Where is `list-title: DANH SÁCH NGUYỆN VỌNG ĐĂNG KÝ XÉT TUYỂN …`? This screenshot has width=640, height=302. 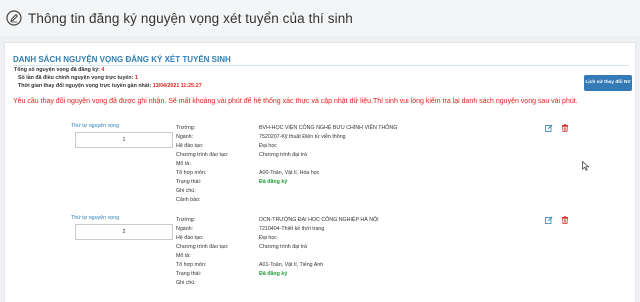
list-title: DANH SÁCH NGUYỆN VỌNG ĐĂNG KÝ XÉT TUYỂN … is located at coordinates (122, 59).